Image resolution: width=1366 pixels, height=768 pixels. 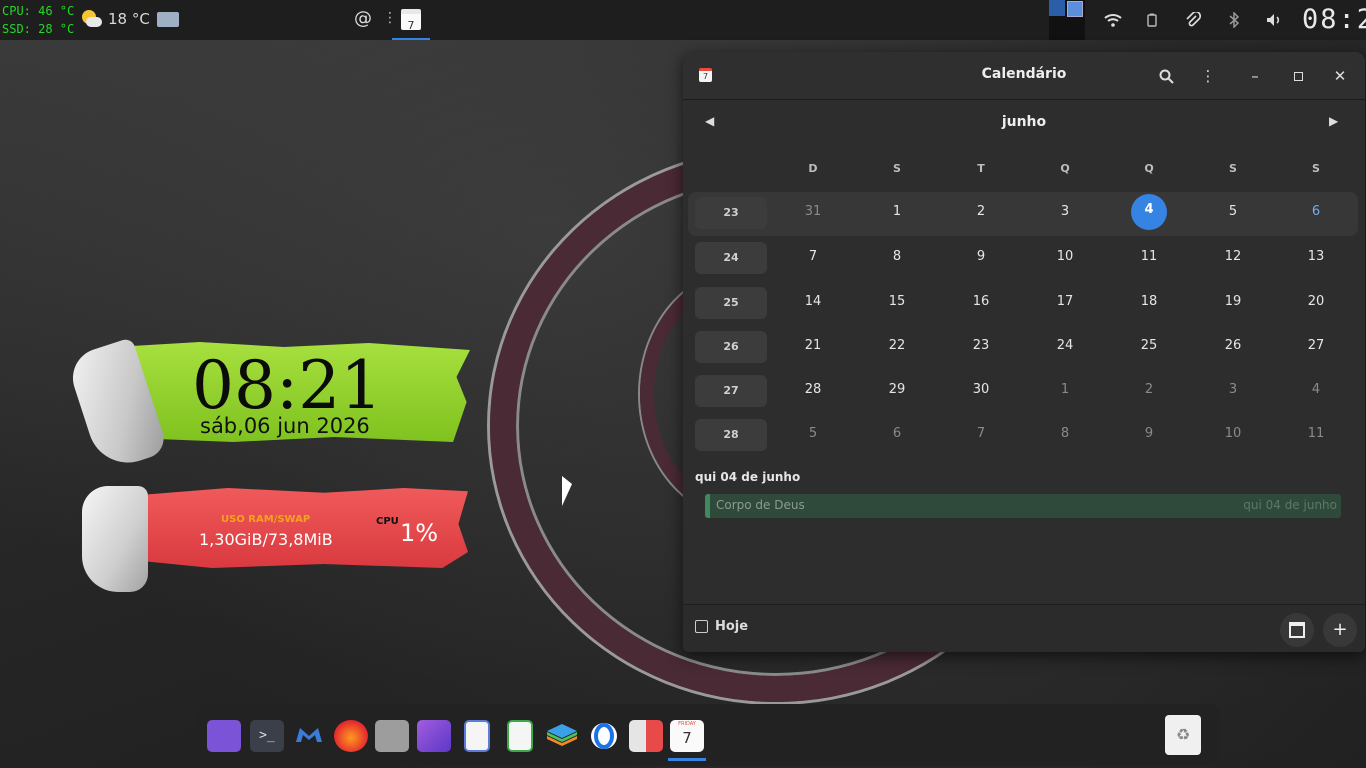 What do you see at coordinates (224, 736) in the screenshot?
I see `files-app-icon` at bounding box center [224, 736].